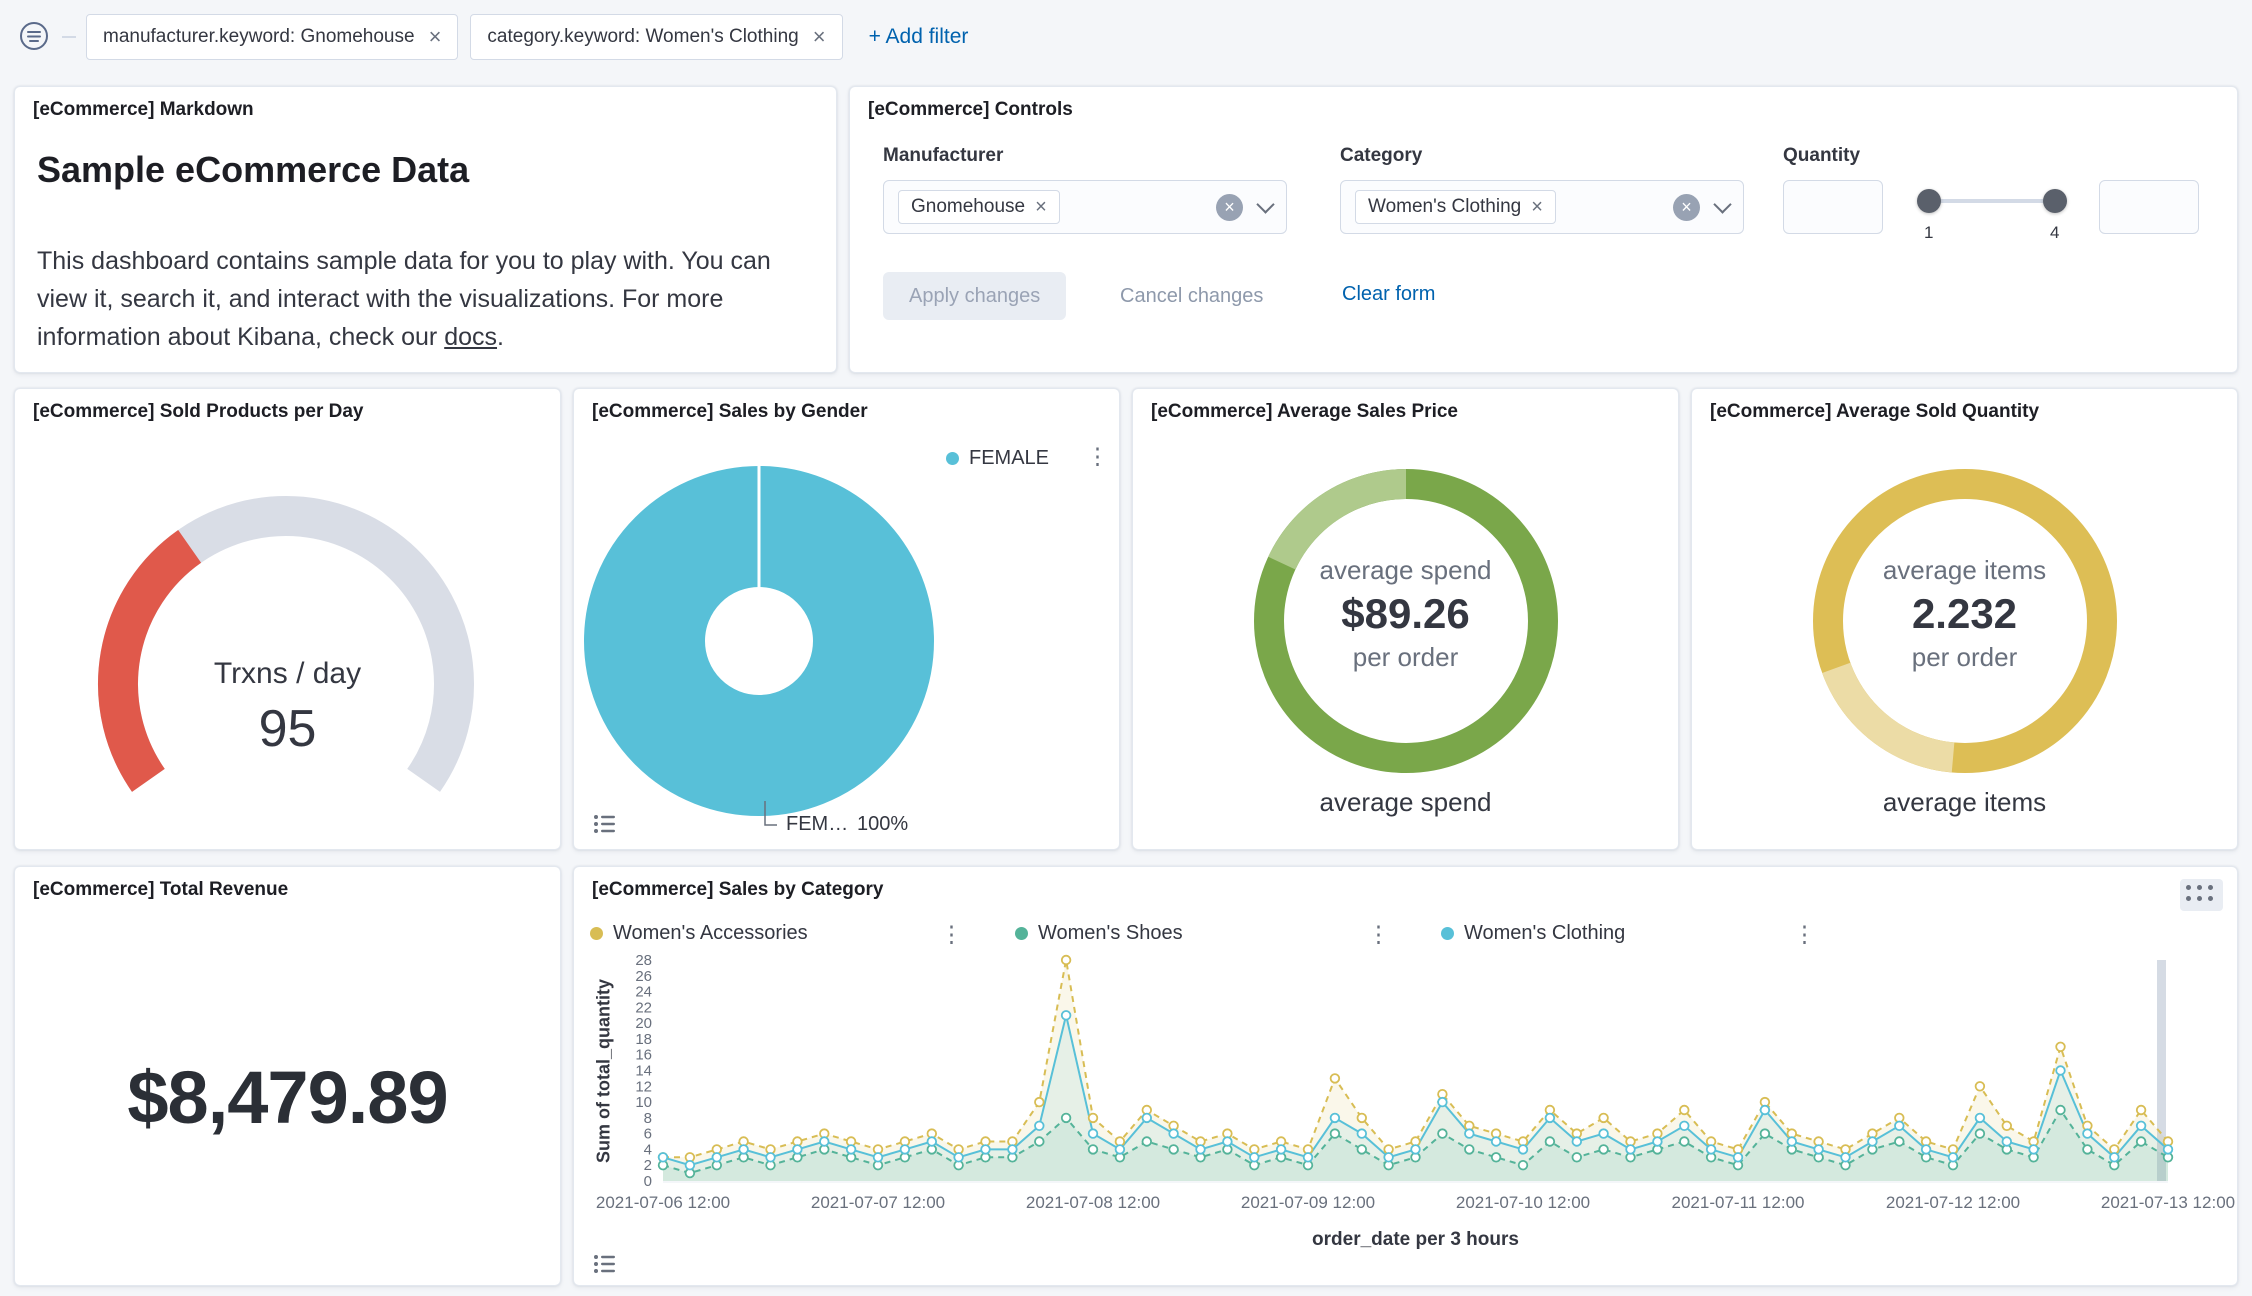 The height and width of the screenshot is (1296, 2252). Describe the element at coordinates (1822, 155) in the screenshot. I see `quantity-label: Quantity` at that location.